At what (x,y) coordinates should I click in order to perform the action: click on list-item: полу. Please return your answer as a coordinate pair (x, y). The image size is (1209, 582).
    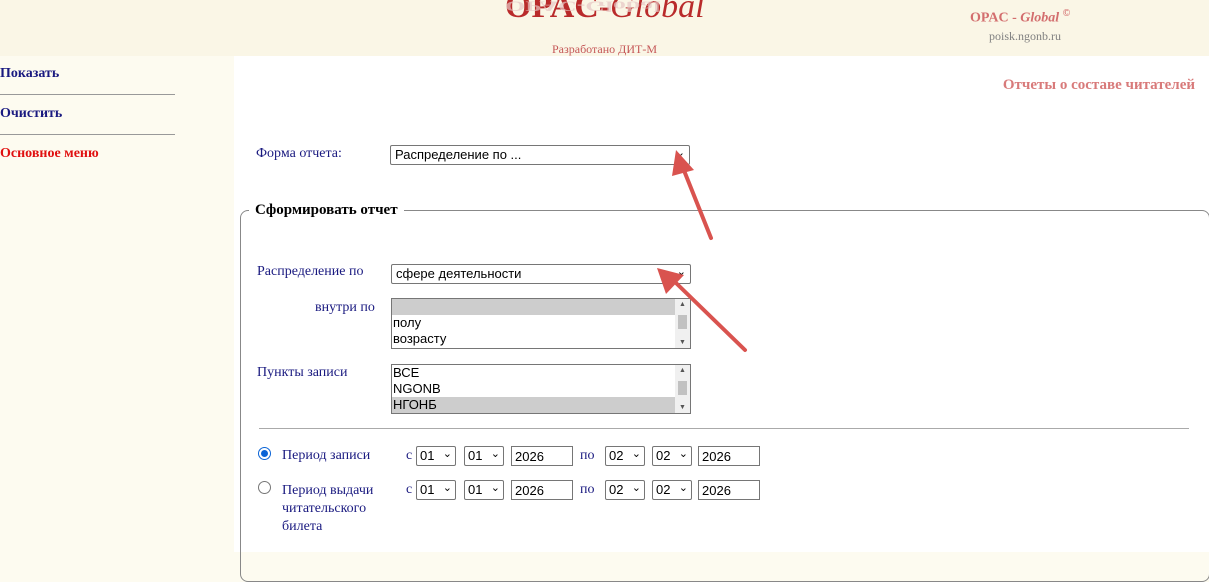
    Looking at the image, I should click on (541, 323).